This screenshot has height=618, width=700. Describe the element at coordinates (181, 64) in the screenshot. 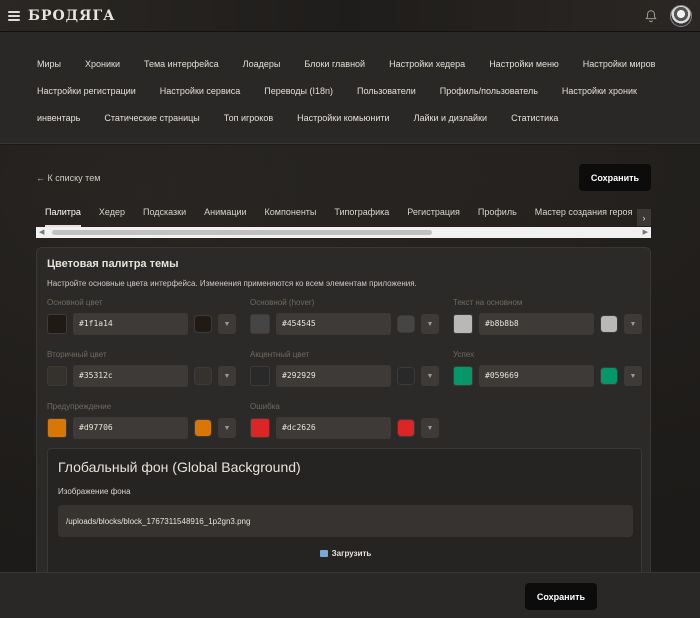

I see `nav-item-interface-theme: Тема интерфейса` at that location.